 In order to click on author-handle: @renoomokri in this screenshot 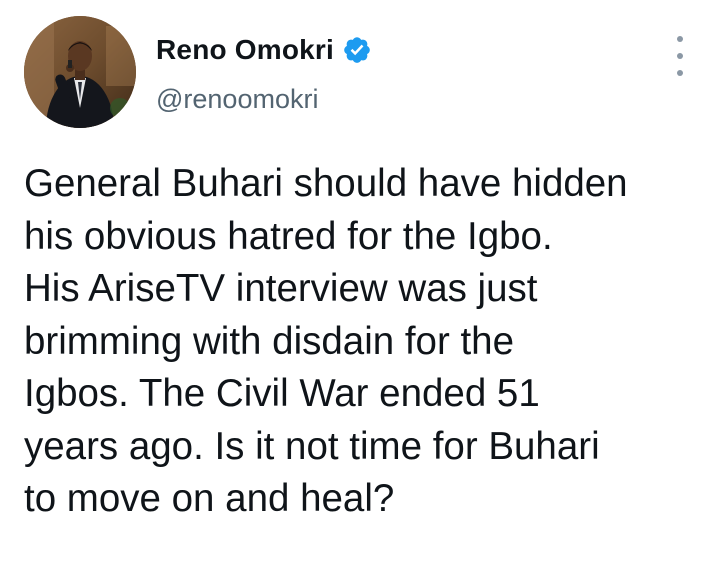, I will do `click(264, 99)`.